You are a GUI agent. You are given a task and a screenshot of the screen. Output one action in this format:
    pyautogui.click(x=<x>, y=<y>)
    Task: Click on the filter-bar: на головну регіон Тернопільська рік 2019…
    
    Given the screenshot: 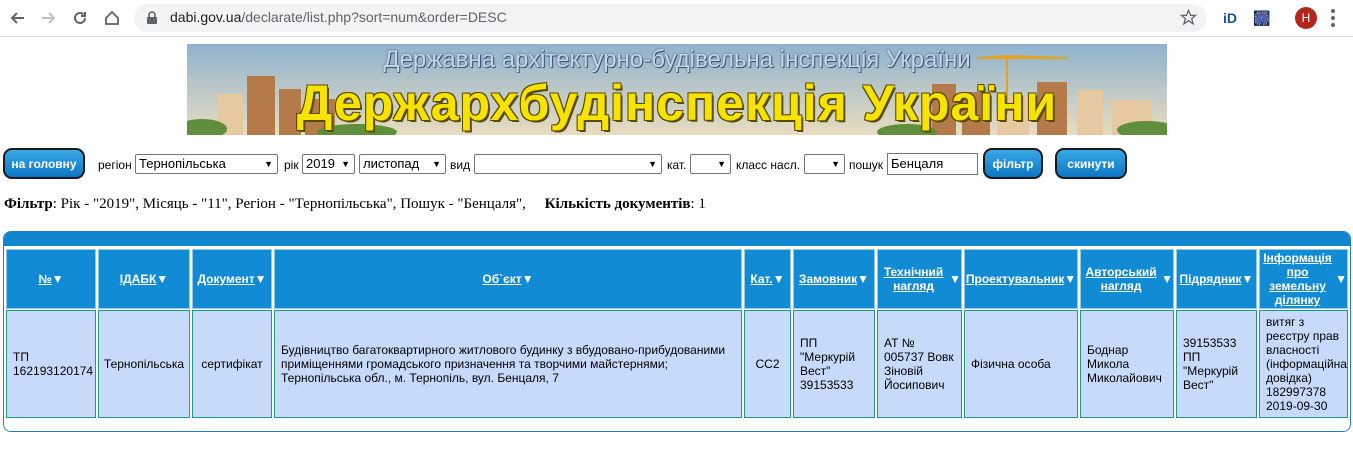 What is the action you would take?
    pyautogui.click(x=676, y=165)
    